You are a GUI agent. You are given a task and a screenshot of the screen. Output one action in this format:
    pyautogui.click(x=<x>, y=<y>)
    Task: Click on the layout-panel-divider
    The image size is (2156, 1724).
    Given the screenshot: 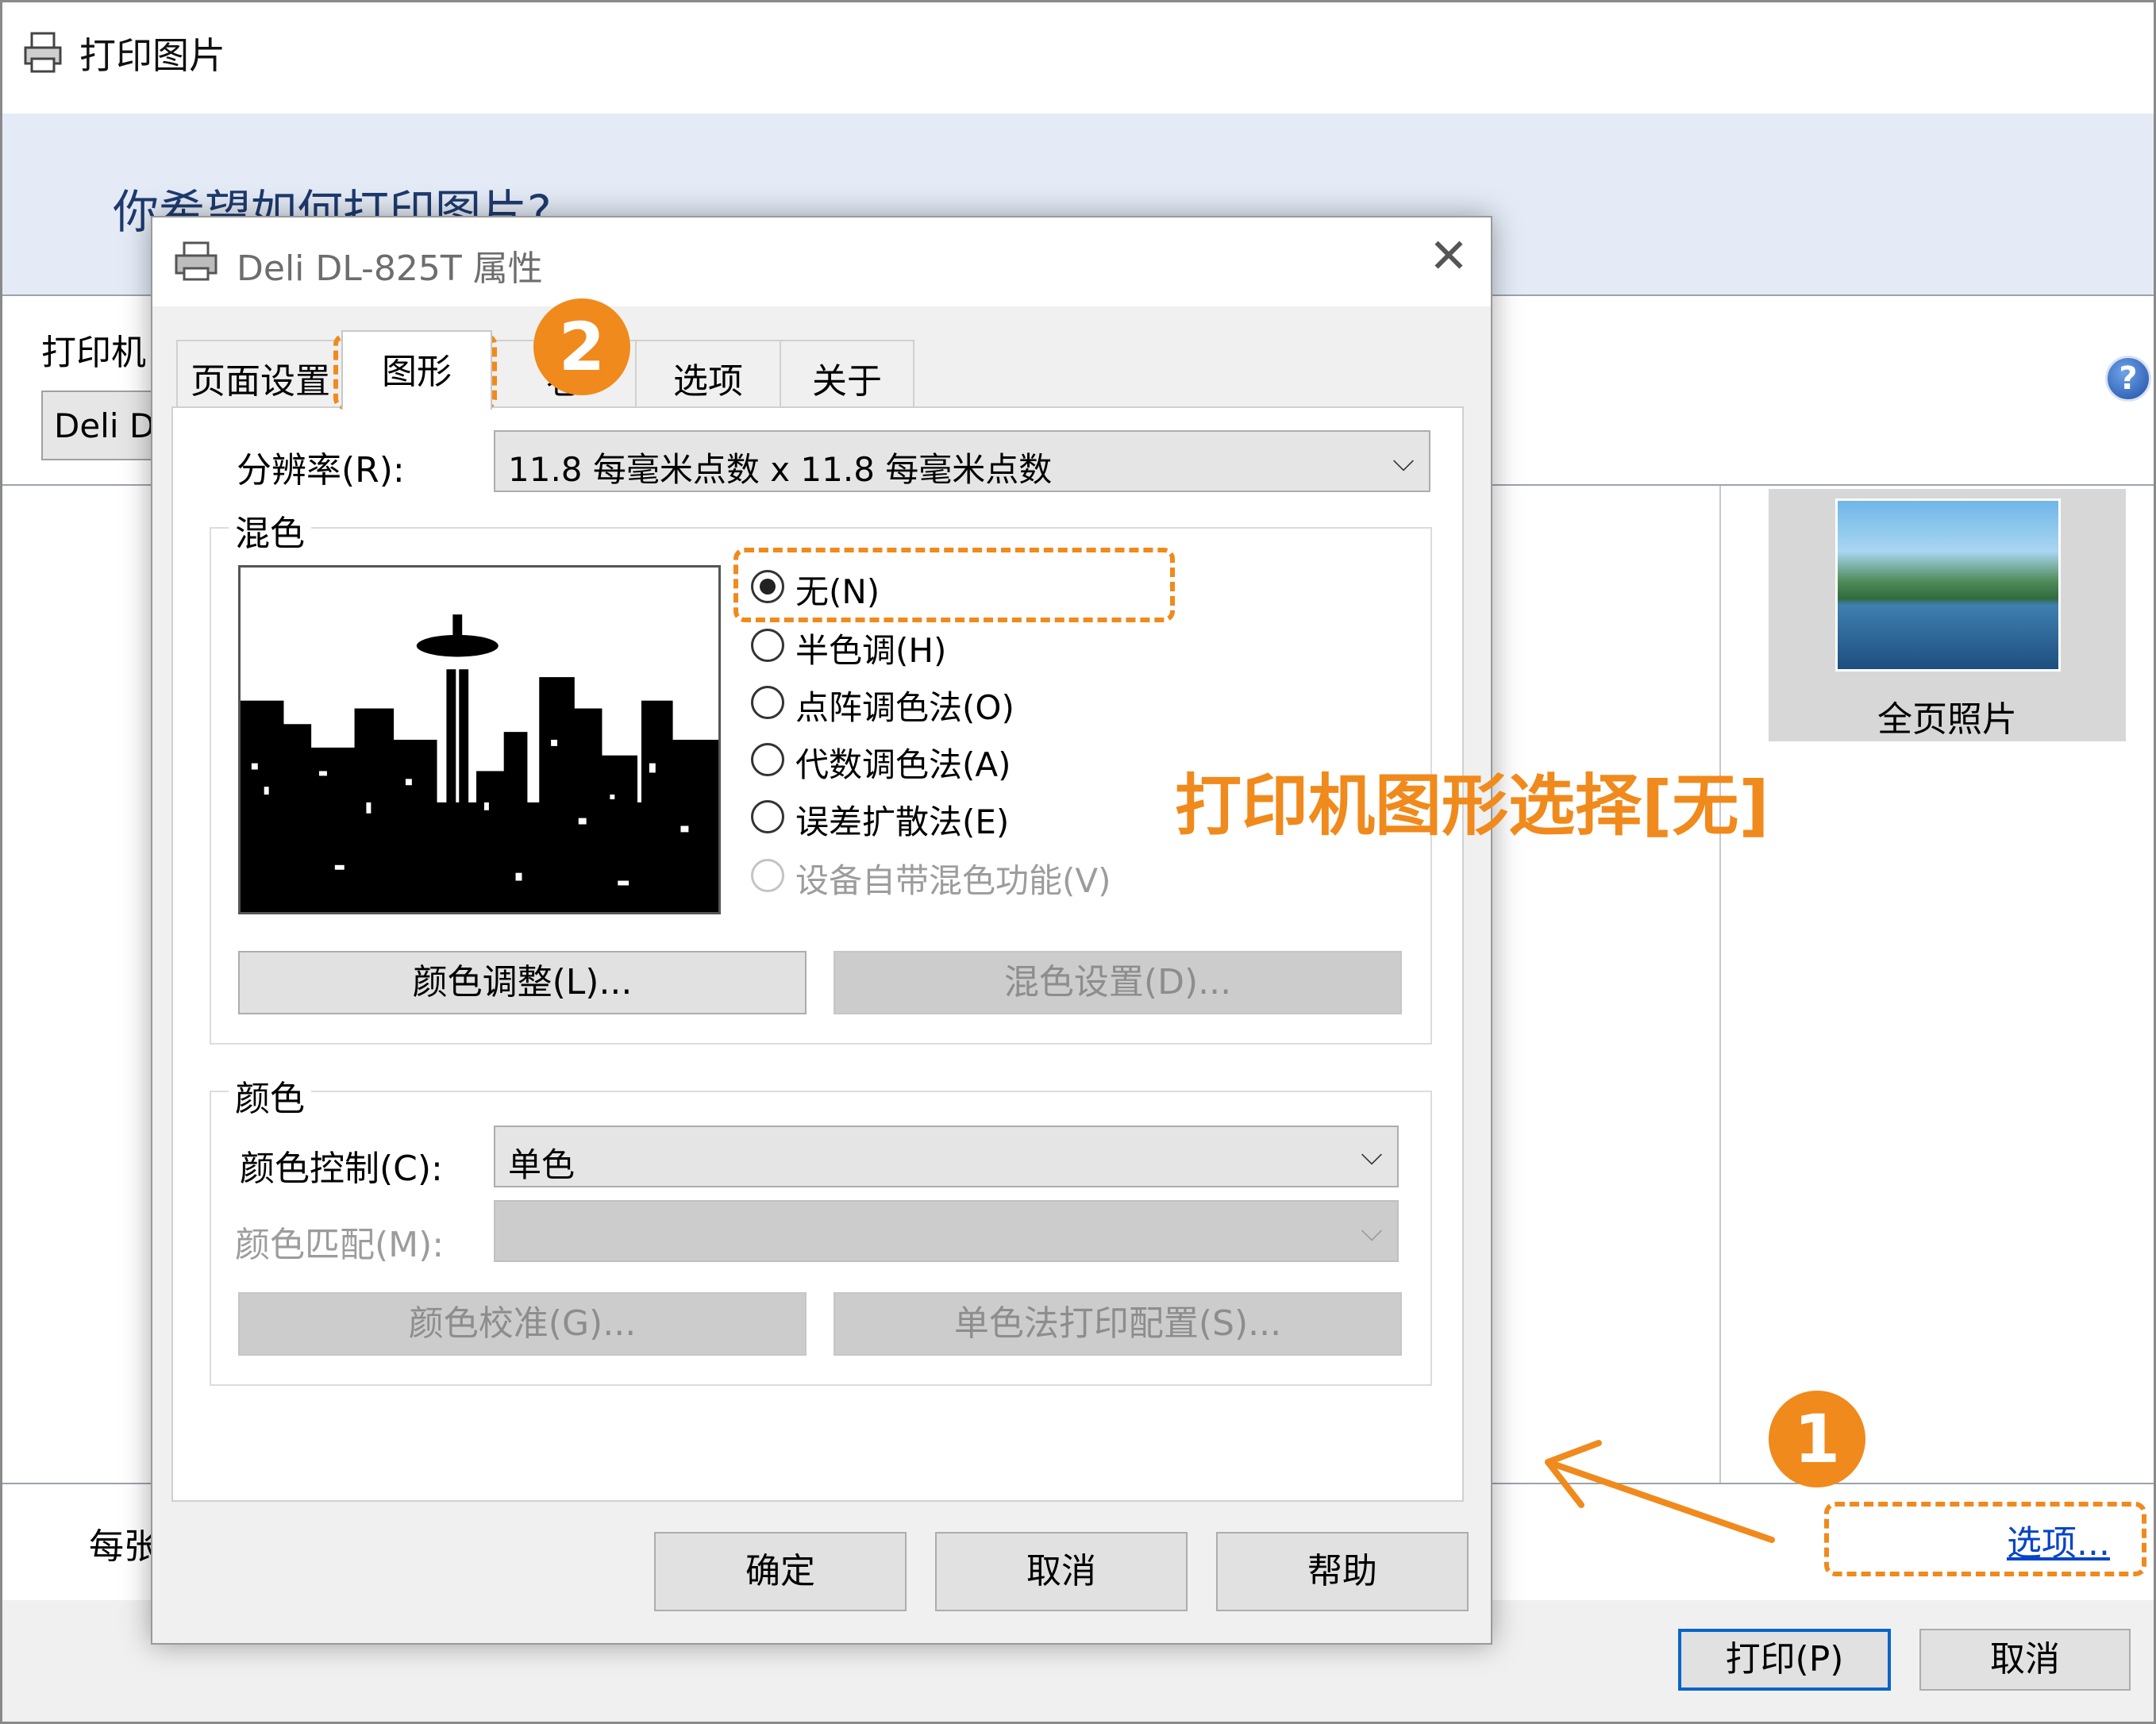 What is the action you would take?
    pyautogui.click(x=1720, y=984)
    